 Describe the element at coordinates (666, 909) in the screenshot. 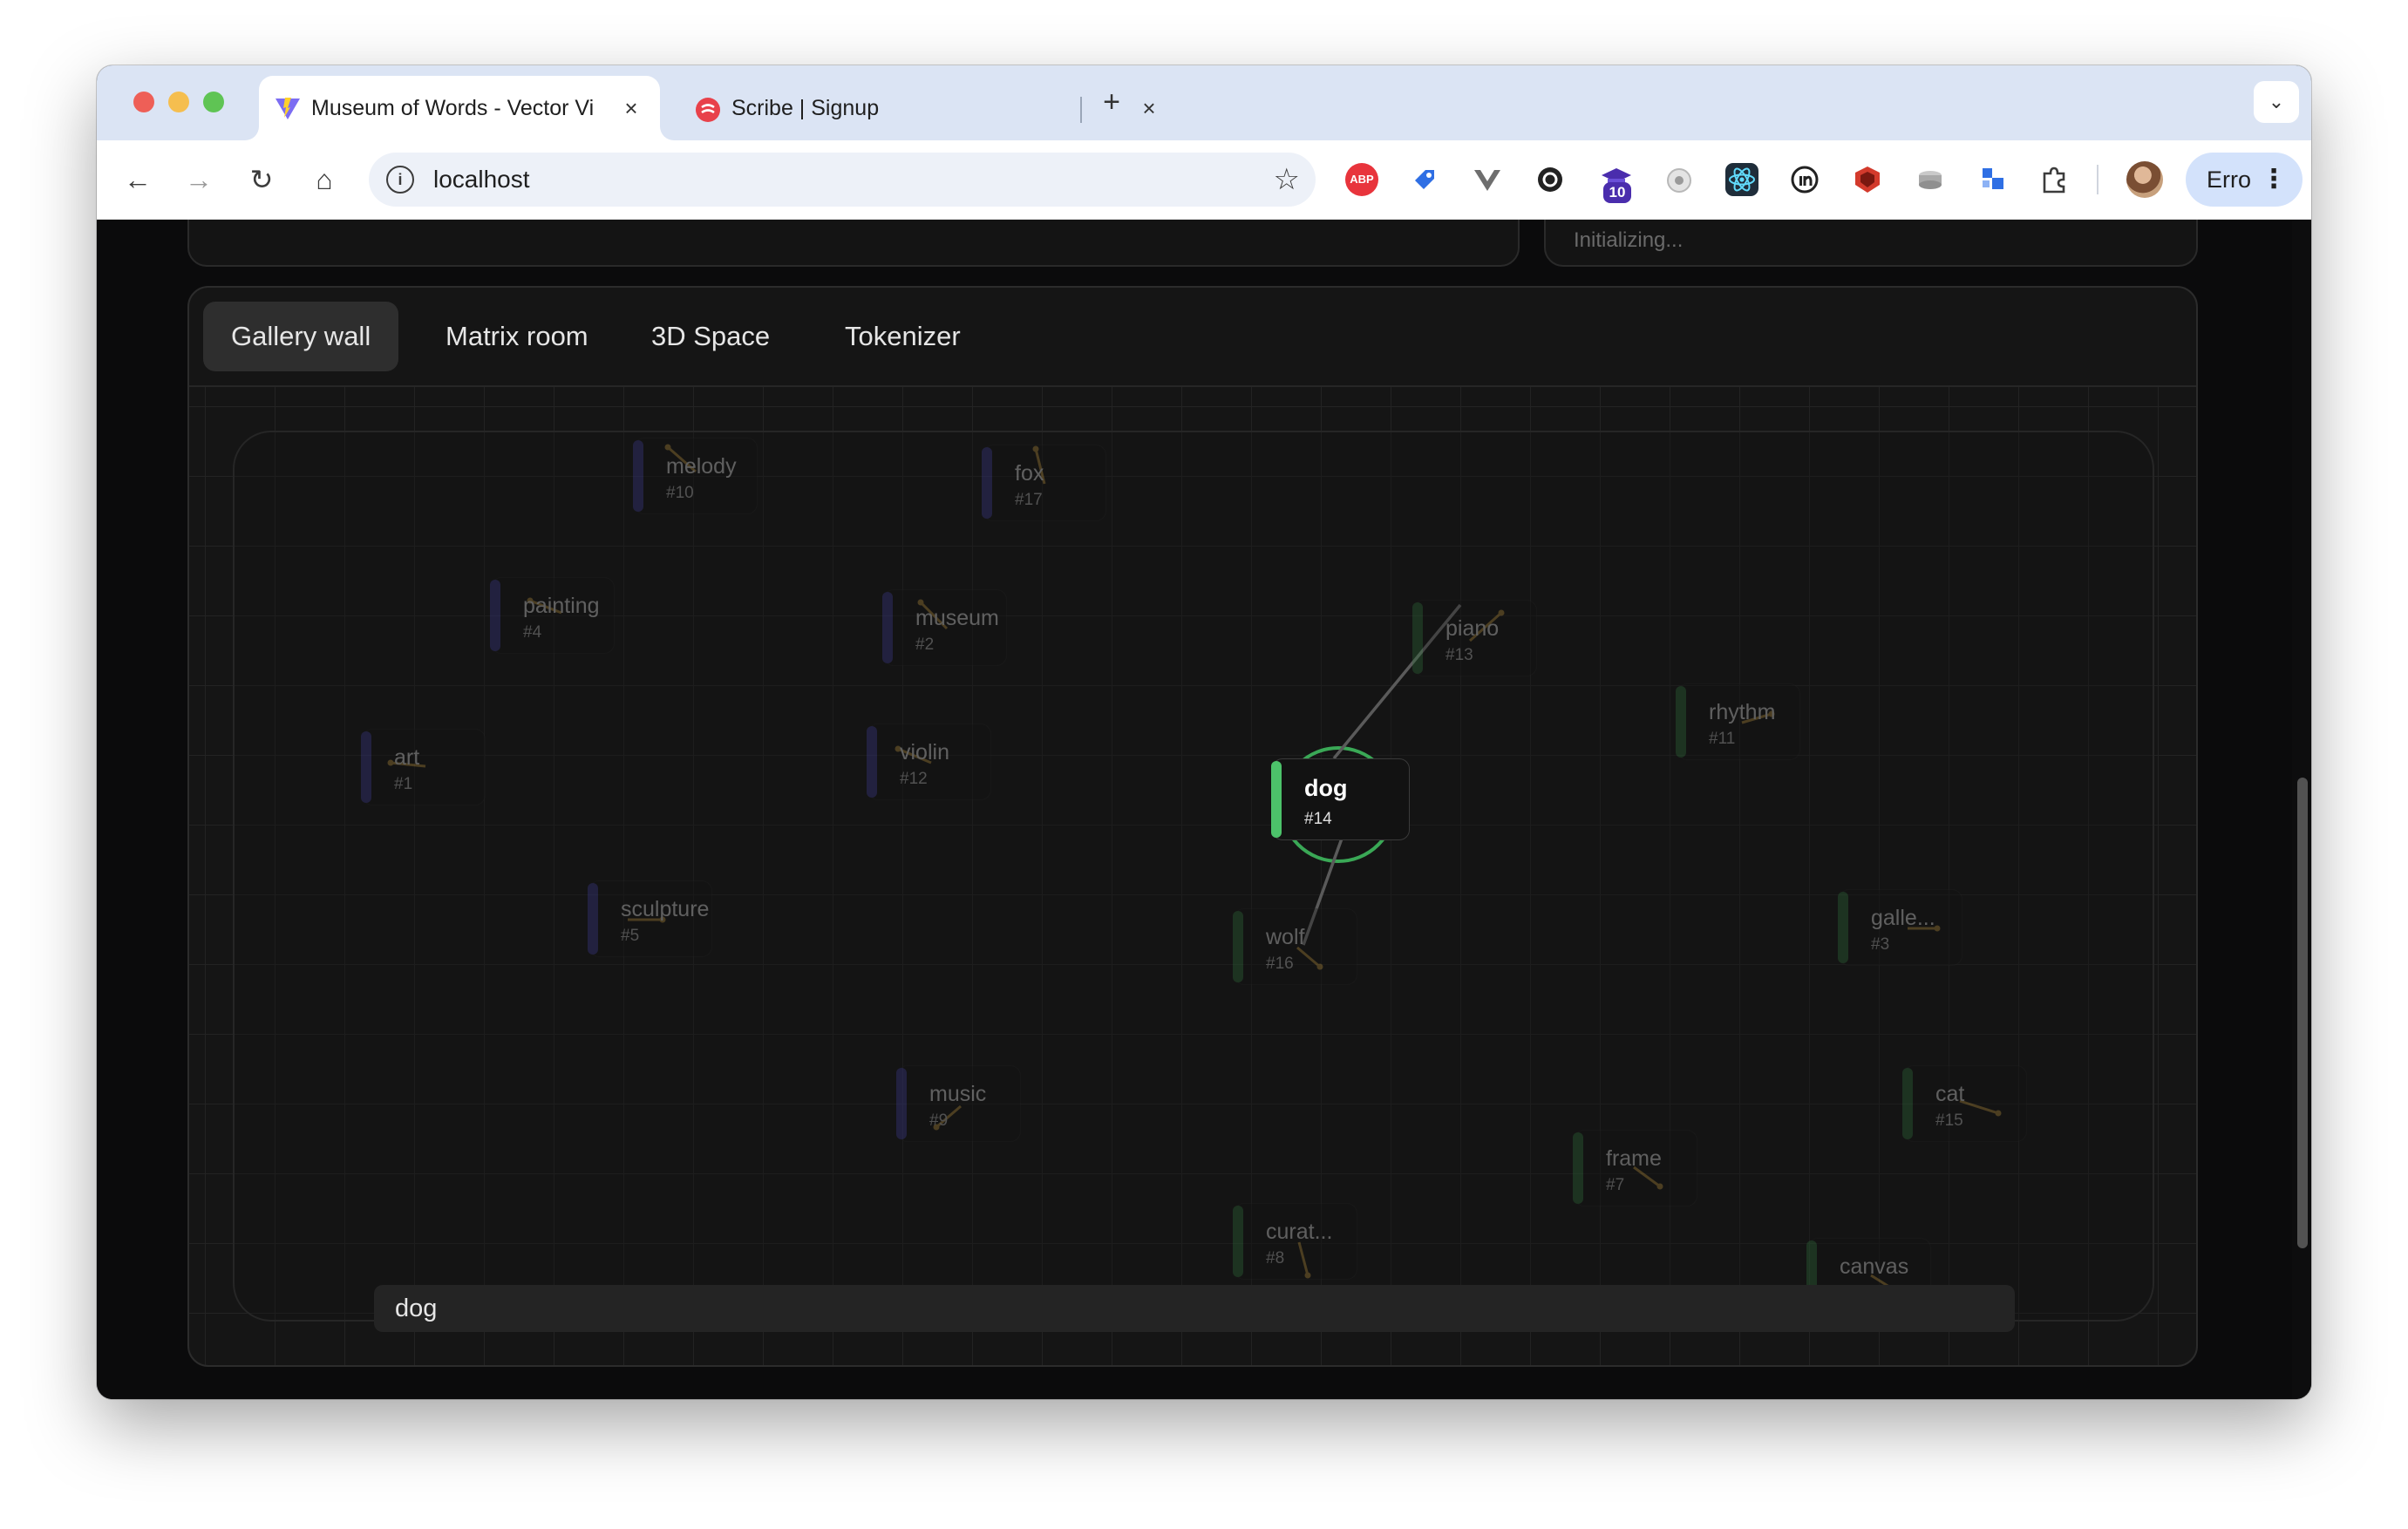

I see `word-label: sculpture` at that location.